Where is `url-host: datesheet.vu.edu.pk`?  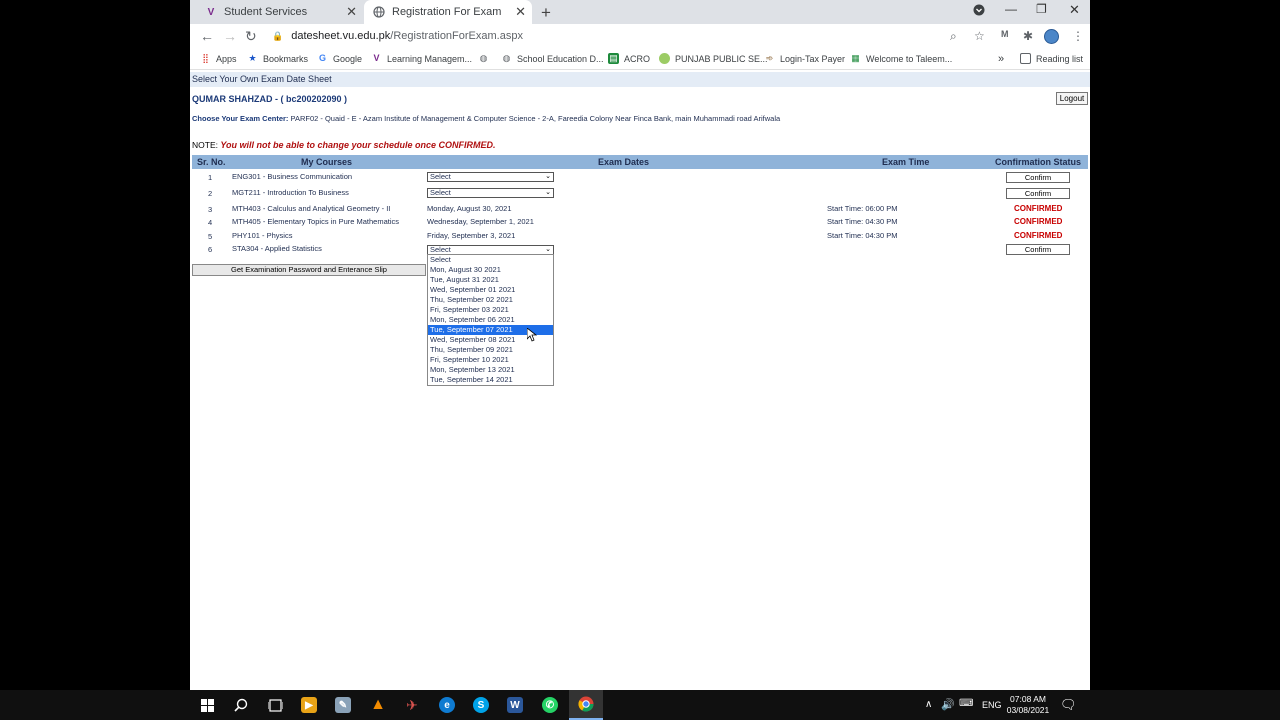 url-host: datesheet.vu.edu.pk is located at coordinates (341, 36).